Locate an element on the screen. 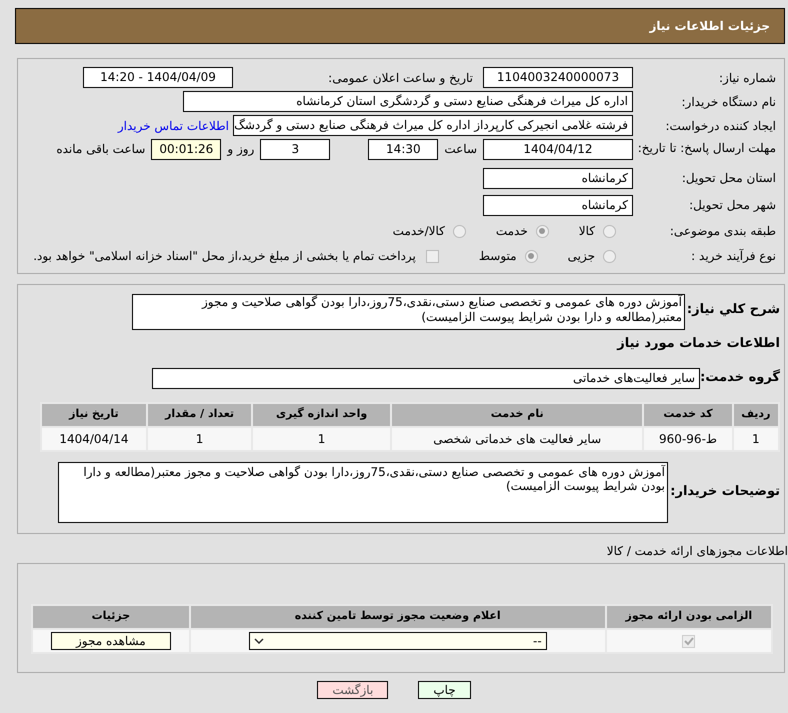 The width and height of the screenshot is (788, 713). deadline-time-field: 14:30 is located at coordinates (403, 149).